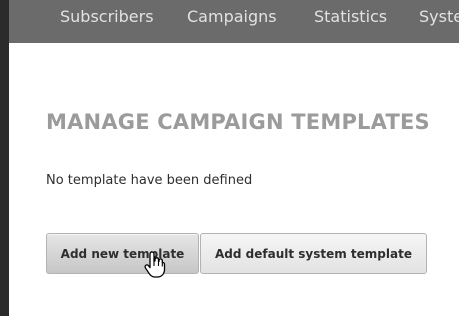 This screenshot has height=316, width=459. I want to click on window-left-border, so click(4, 158).